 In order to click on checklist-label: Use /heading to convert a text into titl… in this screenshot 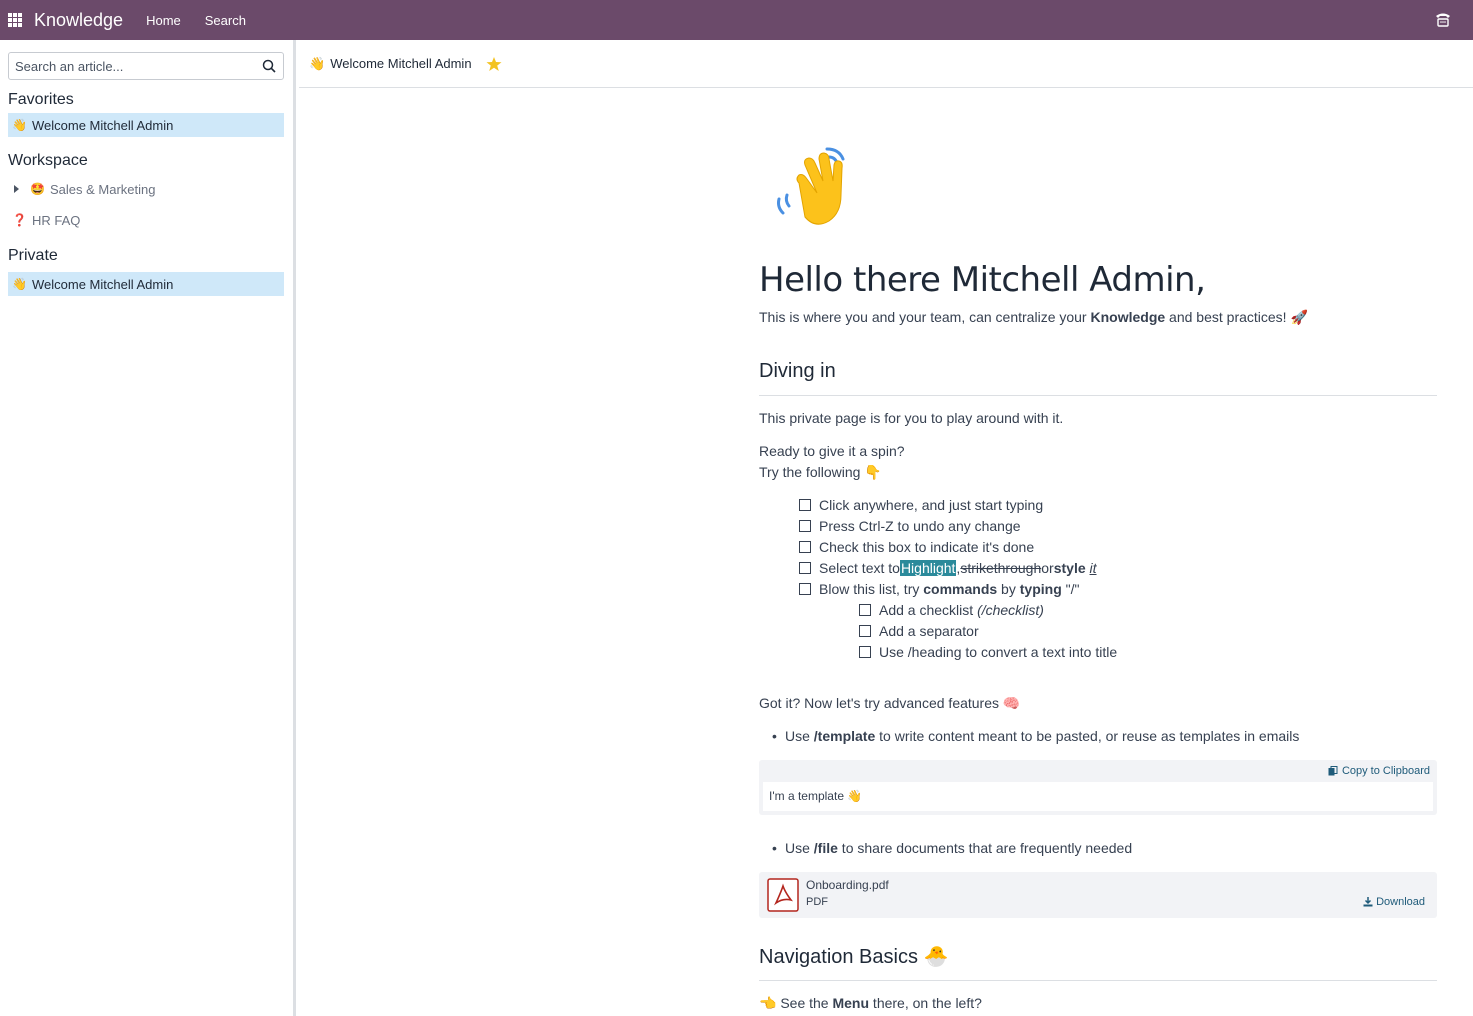, I will do `click(998, 652)`.